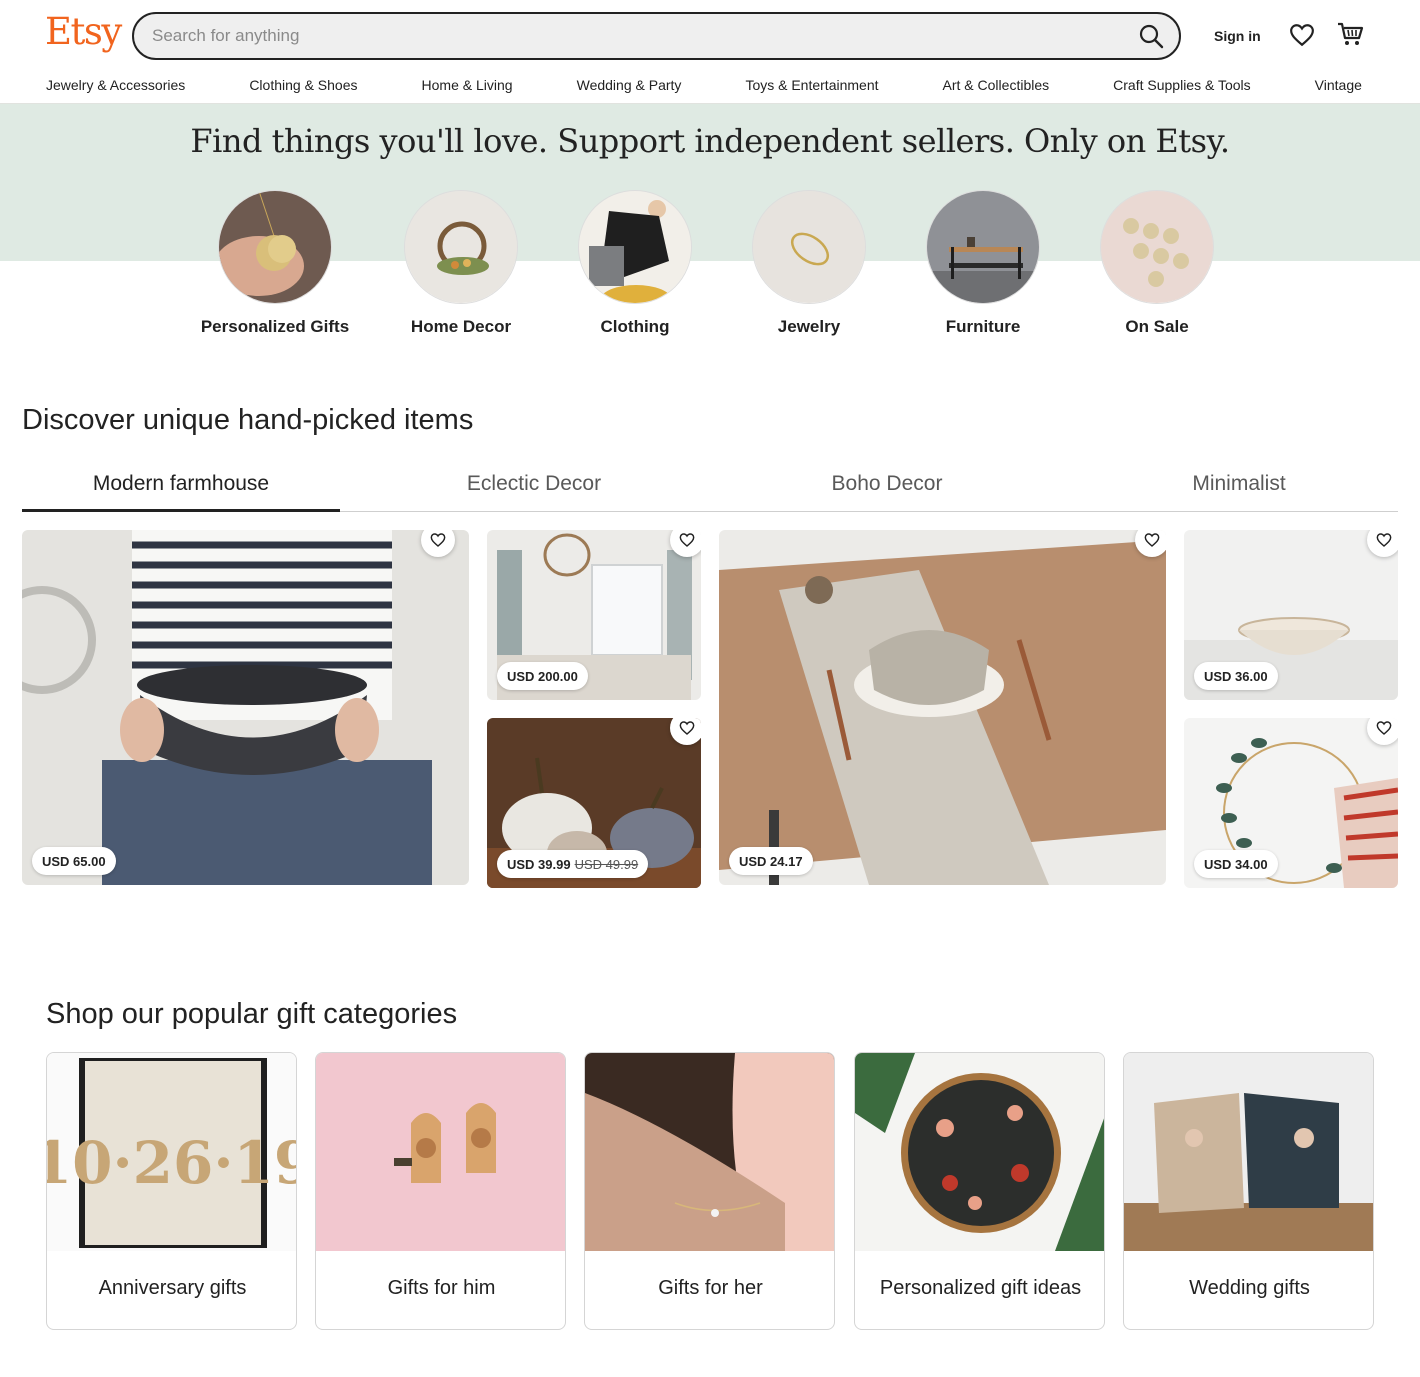 Image resolution: width=1420 pixels, height=1377 pixels. What do you see at coordinates (172, 1288) in the screenshot?
I see `gift-label: Anniversary gifts` at bounding box center [172, 1288].